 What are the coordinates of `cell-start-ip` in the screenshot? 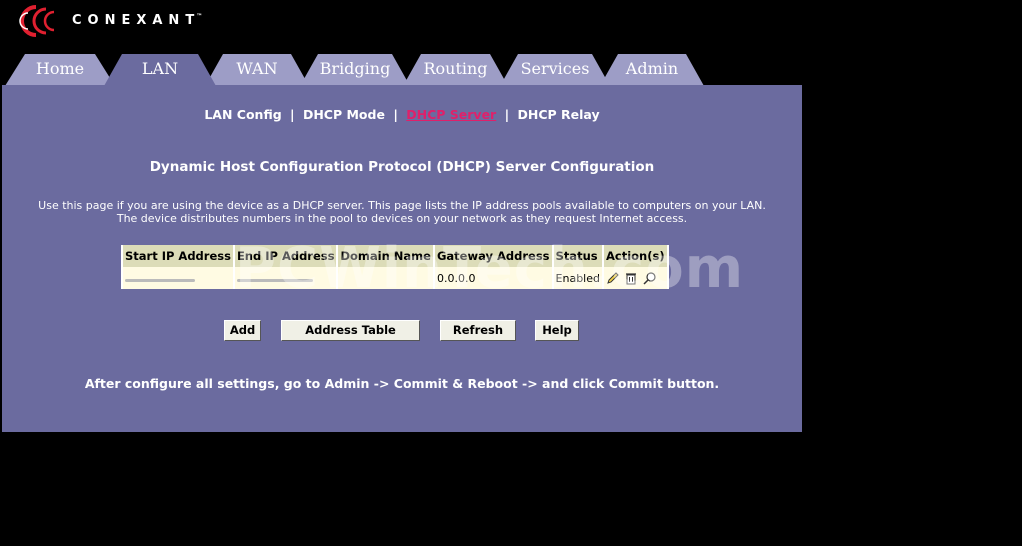 It's located at (178, 278).